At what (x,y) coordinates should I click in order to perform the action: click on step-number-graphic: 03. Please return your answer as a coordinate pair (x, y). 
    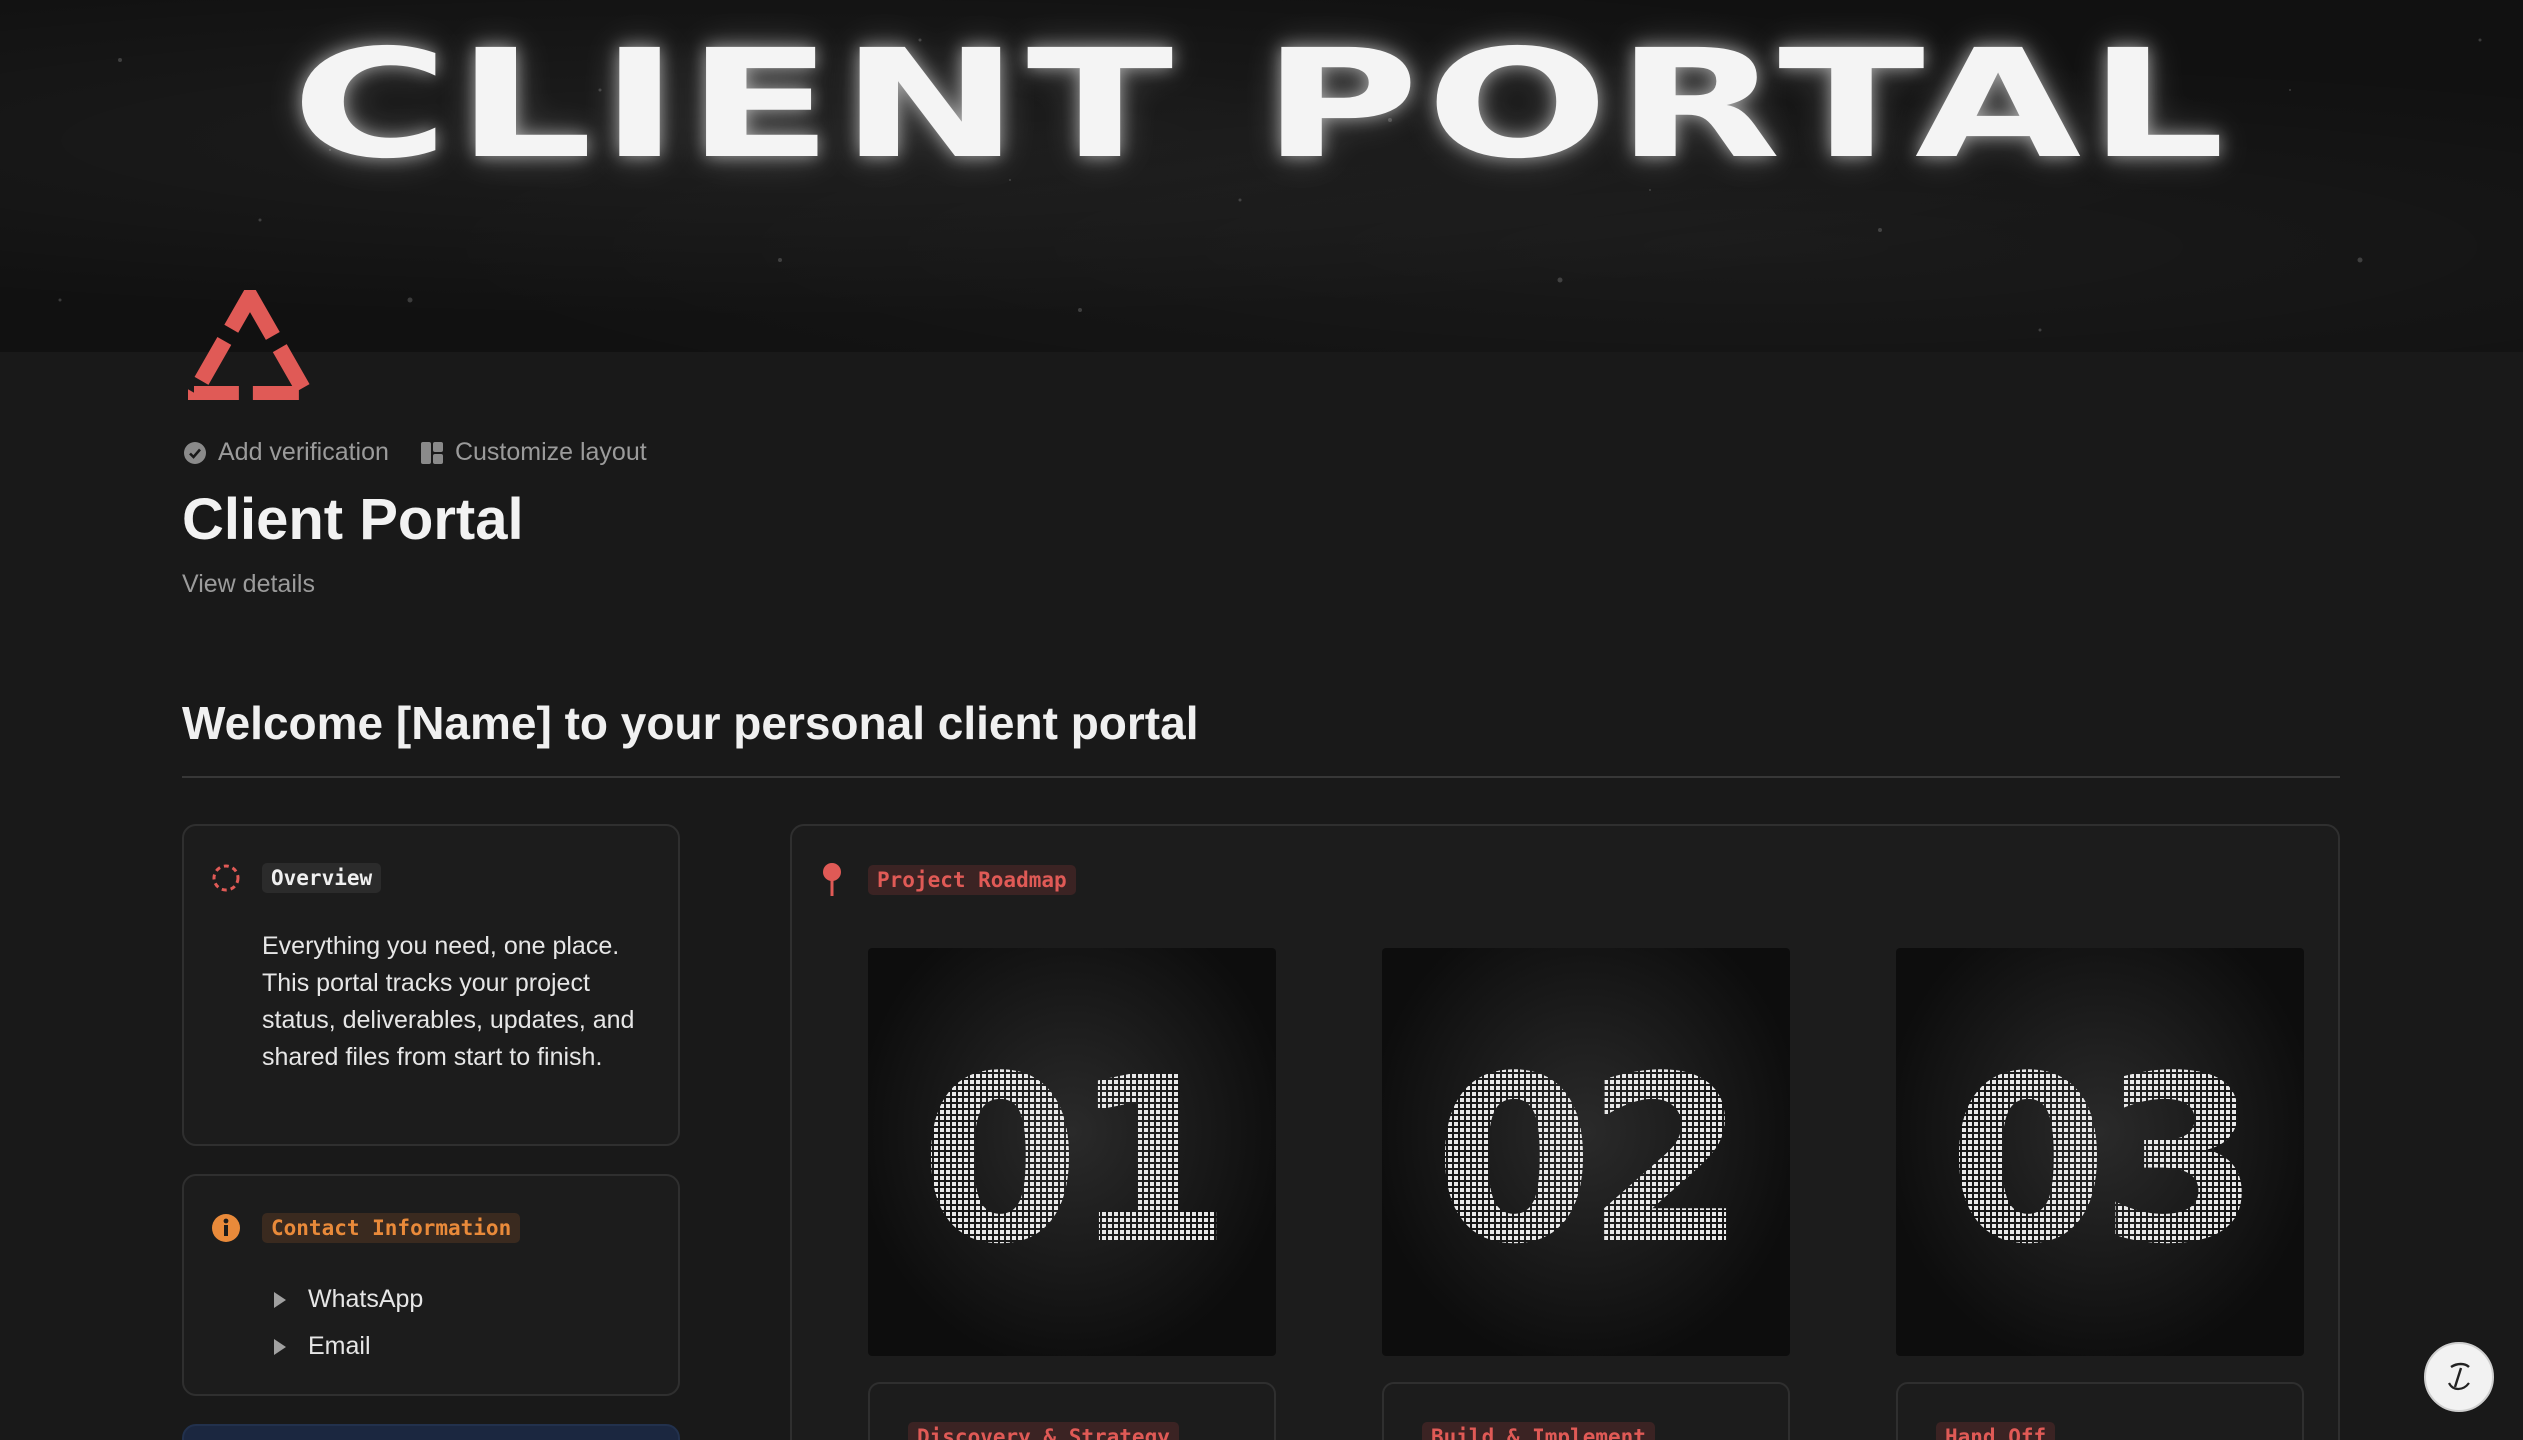
    Looking at the image, I should click on (2104, 1161).